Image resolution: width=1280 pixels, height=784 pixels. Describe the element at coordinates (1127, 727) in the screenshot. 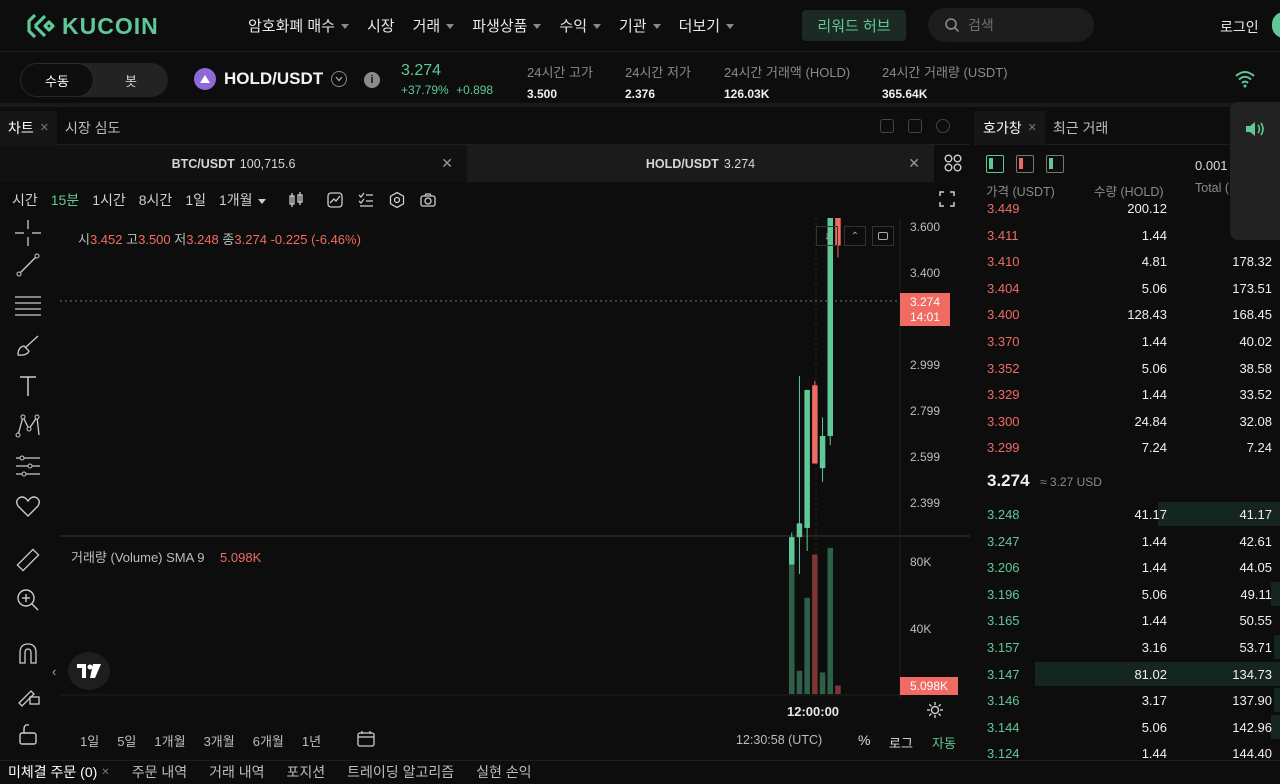

I see `bid-row: 3.144 5.06 142.96` at that location.